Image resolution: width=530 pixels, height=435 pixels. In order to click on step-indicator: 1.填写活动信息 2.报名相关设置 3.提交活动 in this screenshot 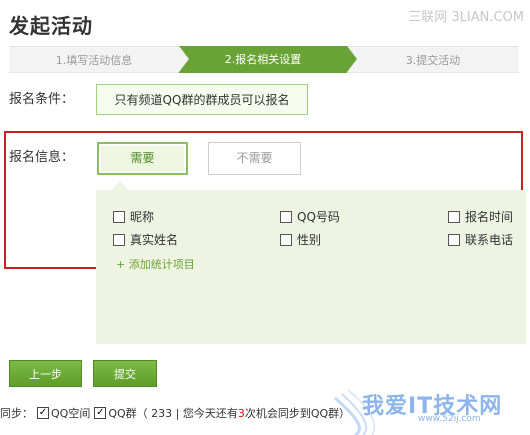, I will do `click(264, 59)`.